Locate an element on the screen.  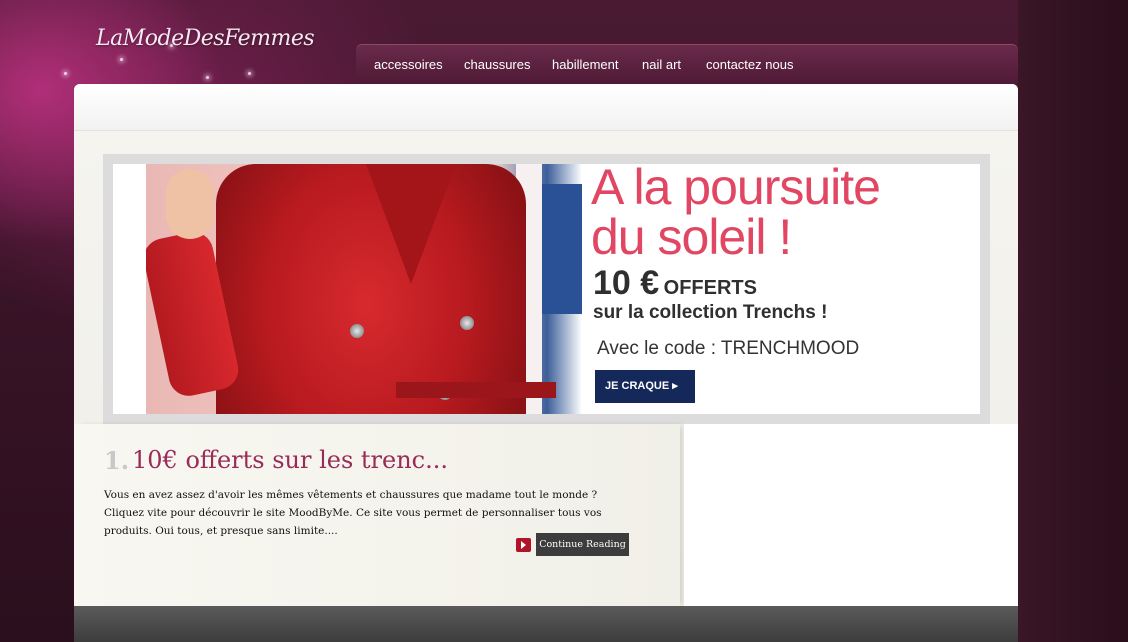
je-craque-button: JE CRAQUE ▸ is located at coordinates (645, 386).